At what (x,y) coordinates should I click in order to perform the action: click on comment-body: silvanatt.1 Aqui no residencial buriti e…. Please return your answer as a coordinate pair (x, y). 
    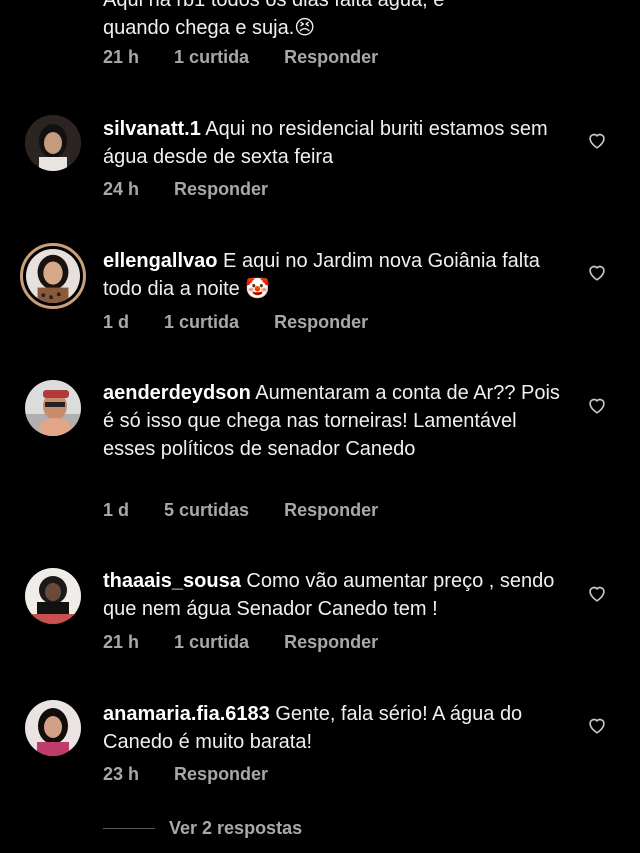
    Looking at the image, I should click on (338, 143).